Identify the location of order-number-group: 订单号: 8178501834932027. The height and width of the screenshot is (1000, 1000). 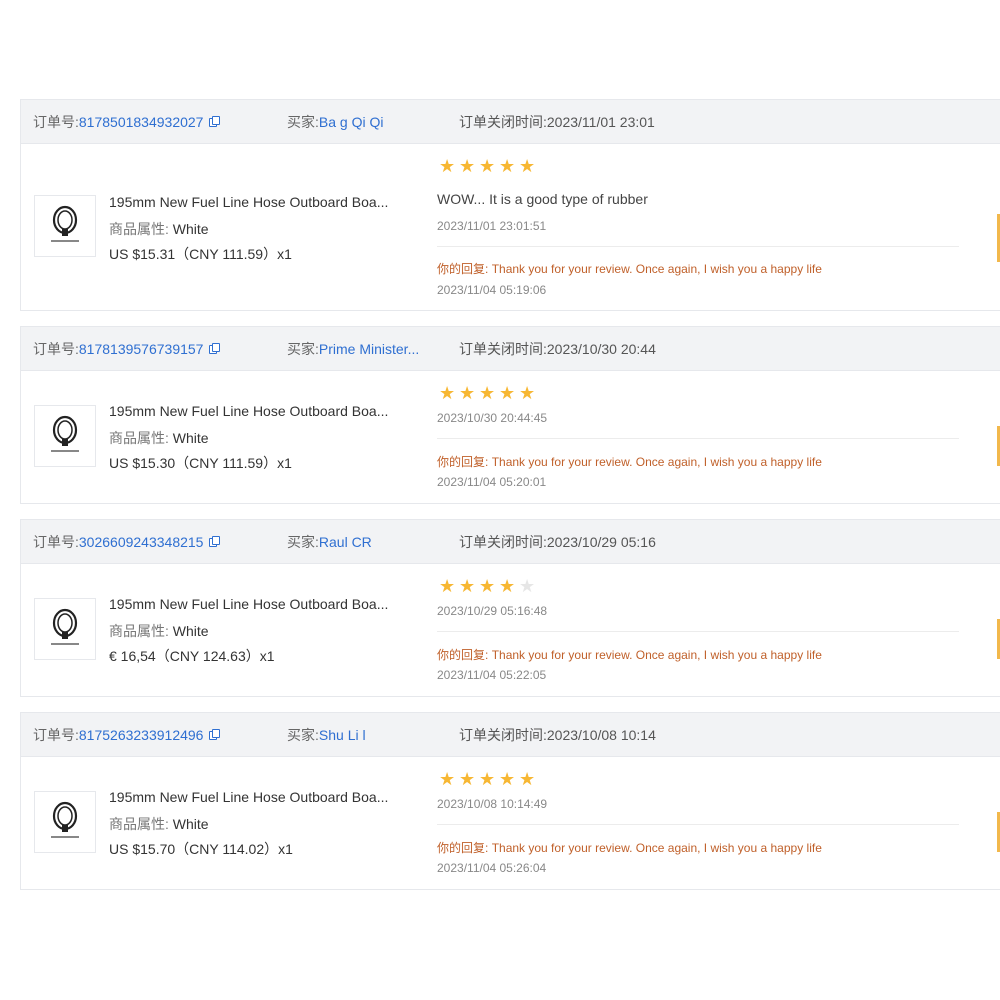
(127, 122).